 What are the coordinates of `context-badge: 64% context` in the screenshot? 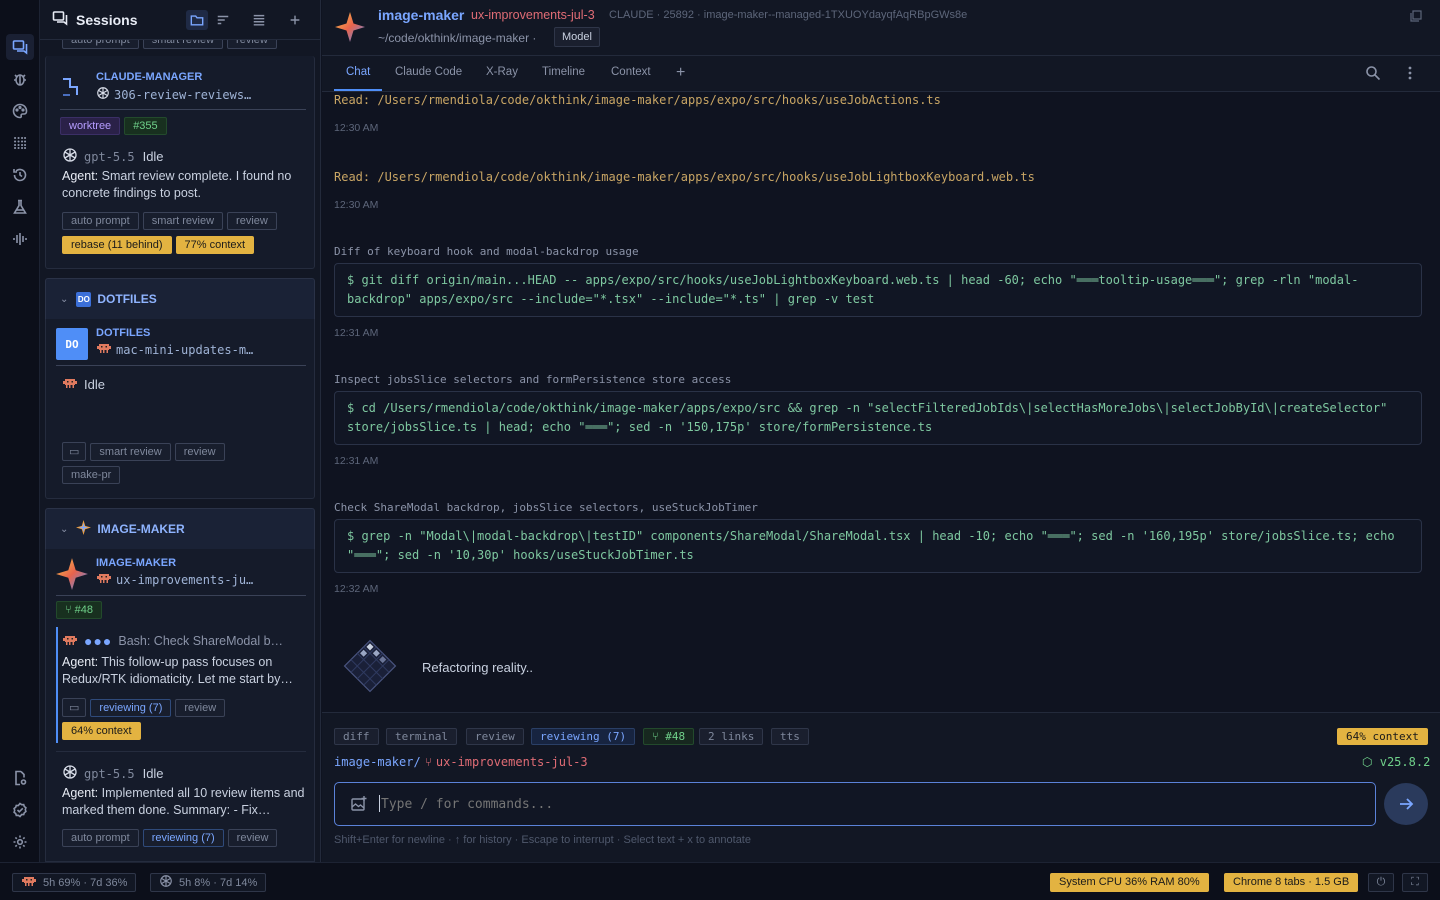 It's located at (1382, 736).